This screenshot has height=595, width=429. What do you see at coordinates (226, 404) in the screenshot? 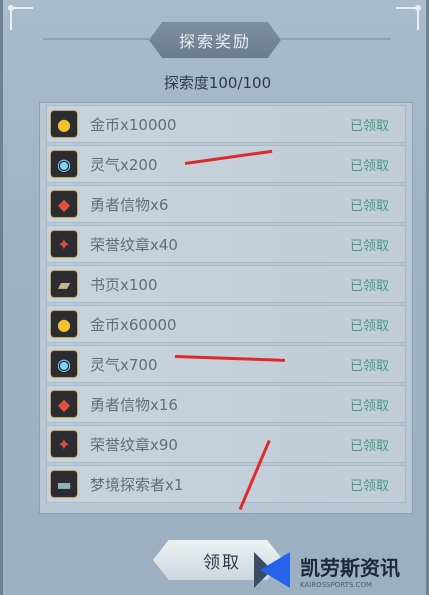
I see `reward-row: ◆ 勇者信物x16 已领取` at bounding box center [226, 404].